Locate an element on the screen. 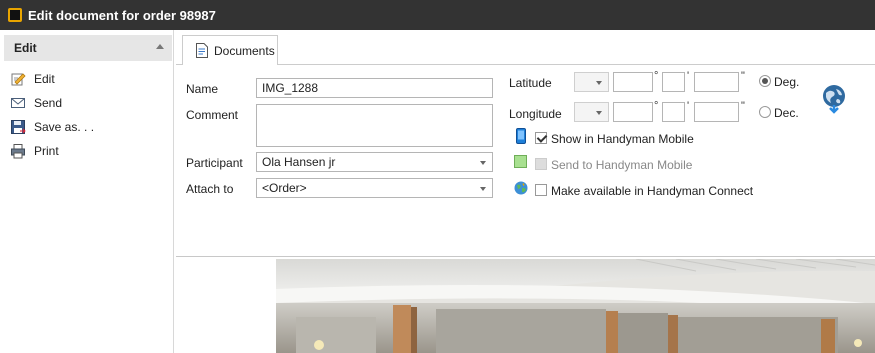 The height and width of the screenshot is (353, 875). send-mobile-icon is located at coordinates (520, 161).